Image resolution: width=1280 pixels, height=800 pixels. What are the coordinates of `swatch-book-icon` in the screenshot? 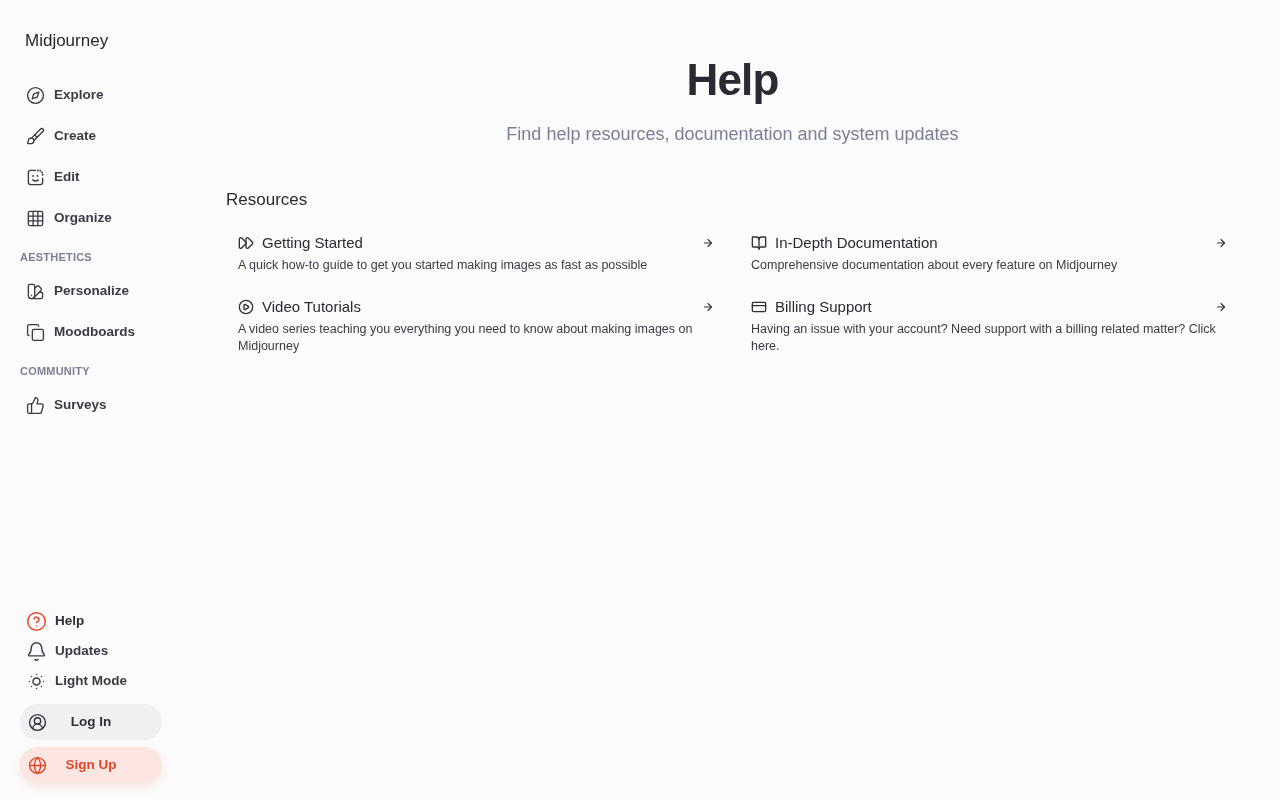 It's located at (35, 291).